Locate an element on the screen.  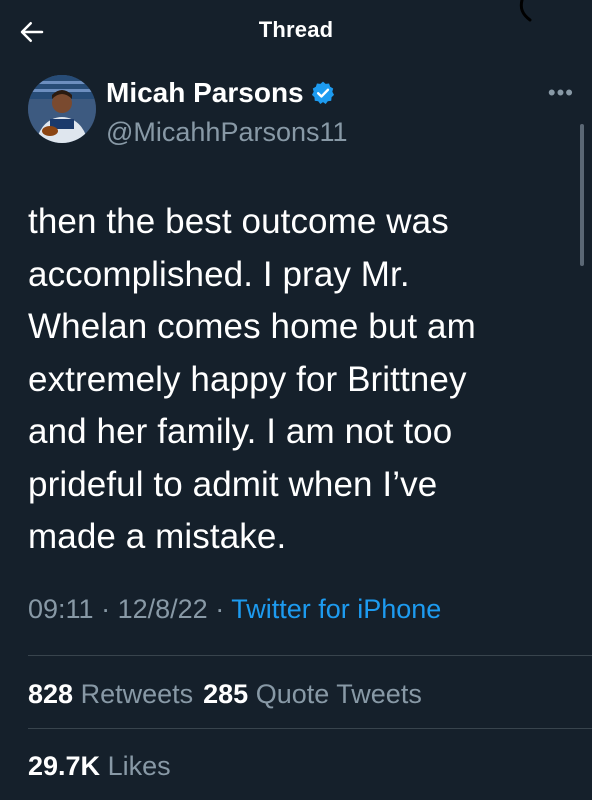
more-options-button: ••• is located at coordinates (561, 93).